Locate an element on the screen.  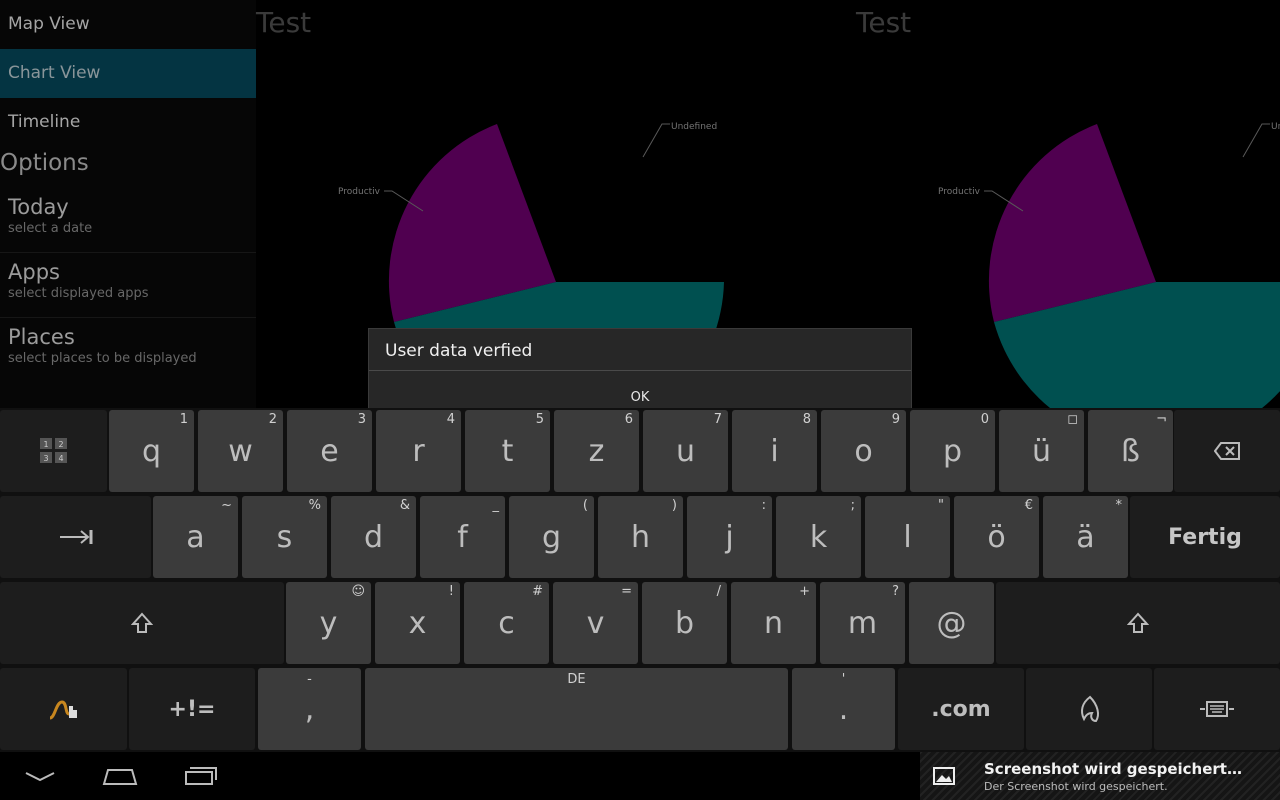
key-ü: ◻ ü is located at coordinates (1041, 451).